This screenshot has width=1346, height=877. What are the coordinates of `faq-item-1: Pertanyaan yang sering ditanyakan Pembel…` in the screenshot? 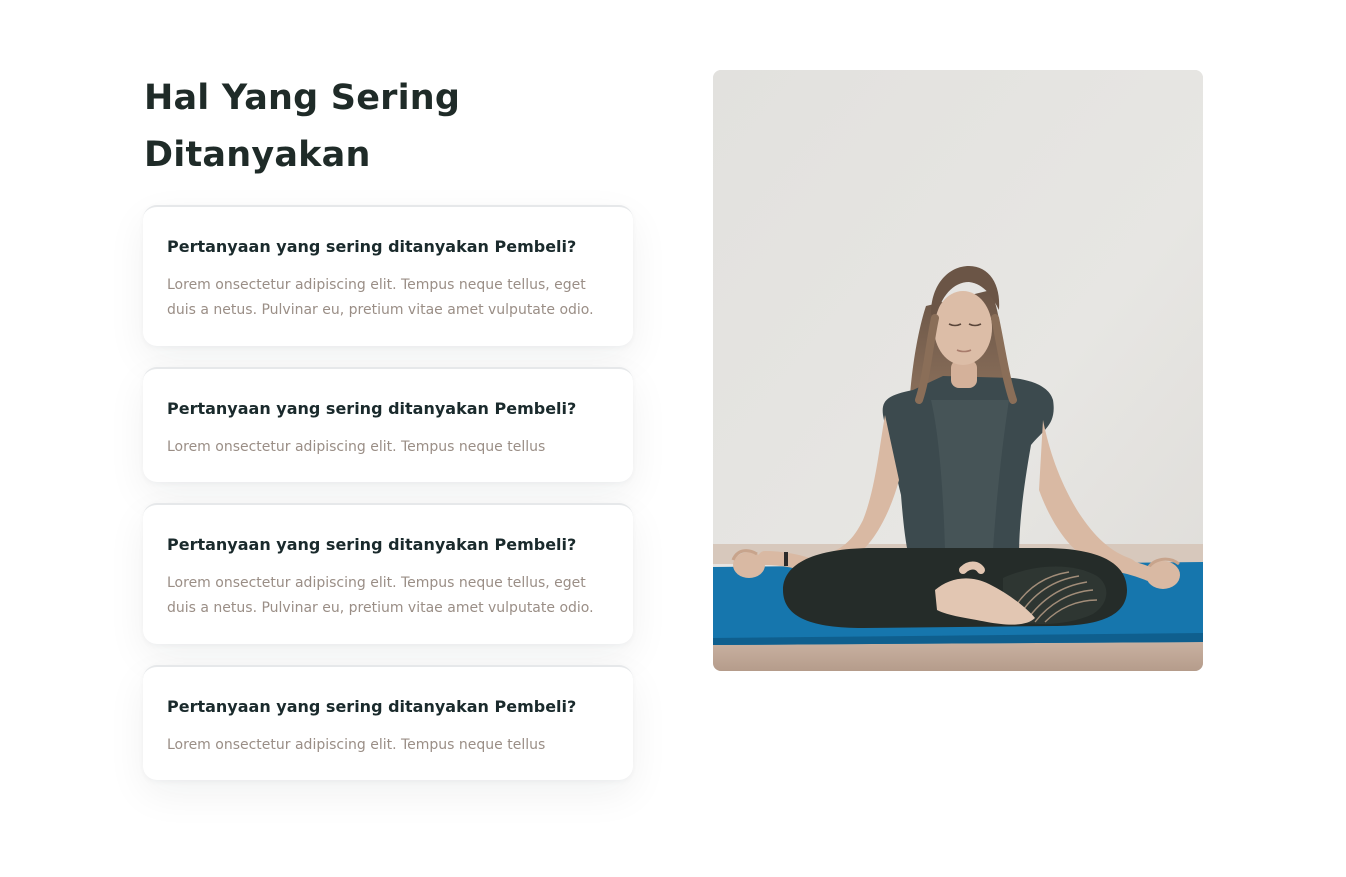 It's located at (388, 275).